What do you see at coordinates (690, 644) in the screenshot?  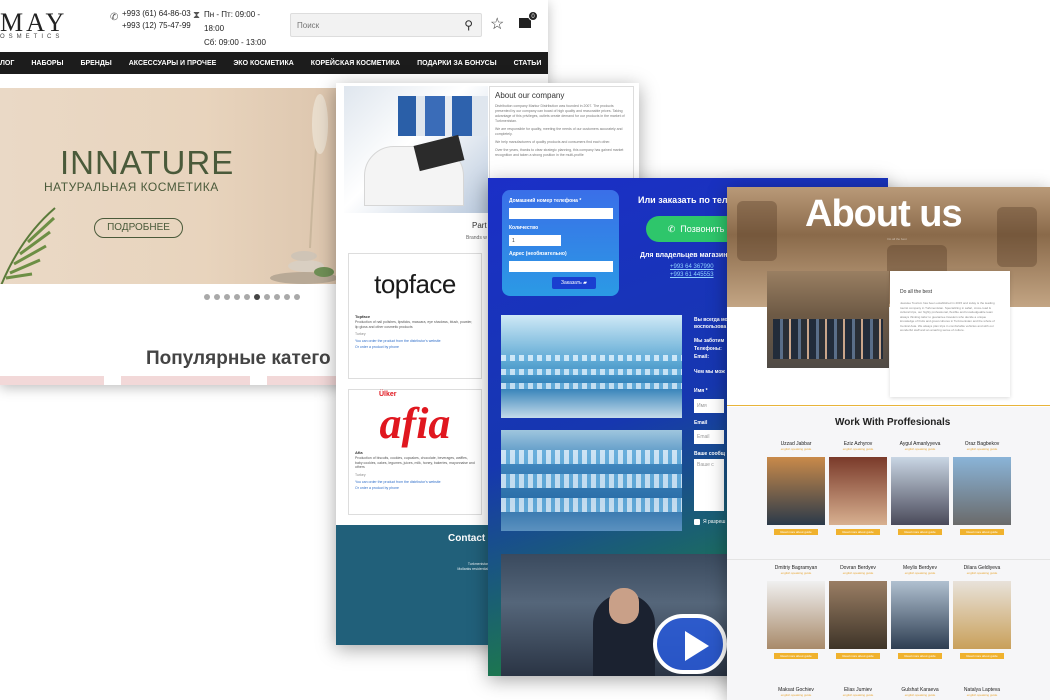 I see `play-button` at bounding box center [690, 644].